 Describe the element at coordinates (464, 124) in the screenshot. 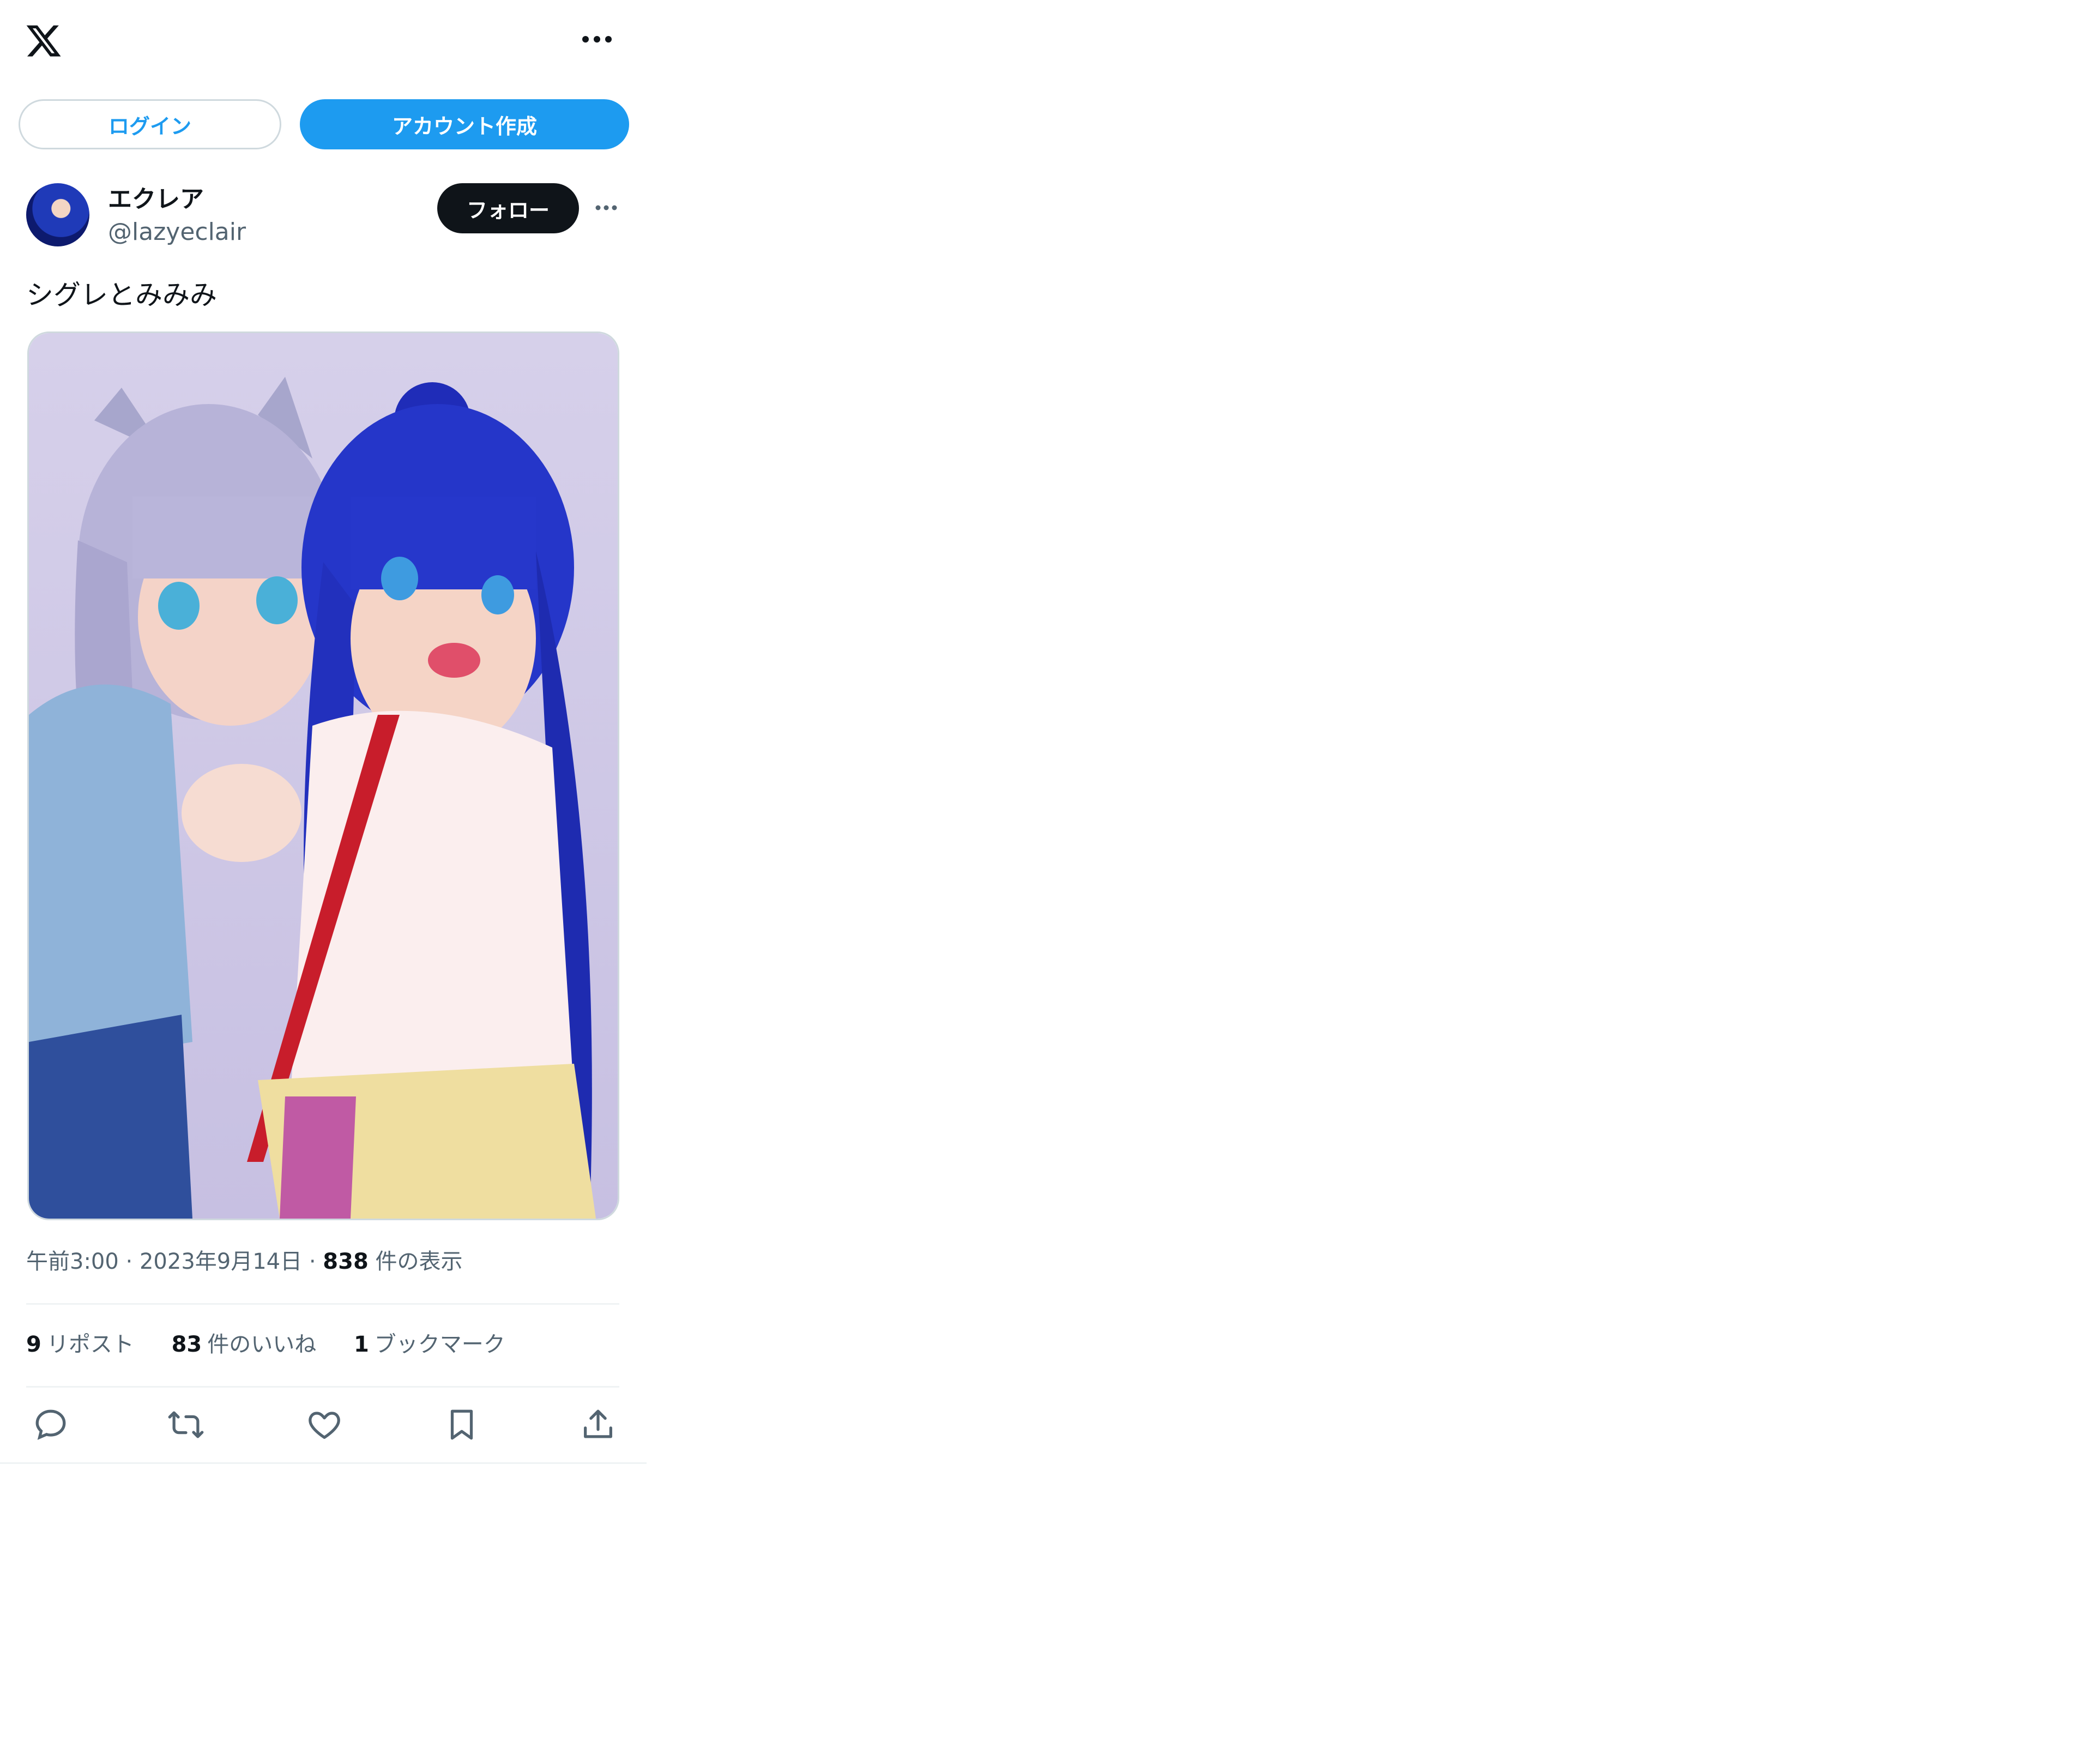

I see `signup-button: アカウント作成` at that location.